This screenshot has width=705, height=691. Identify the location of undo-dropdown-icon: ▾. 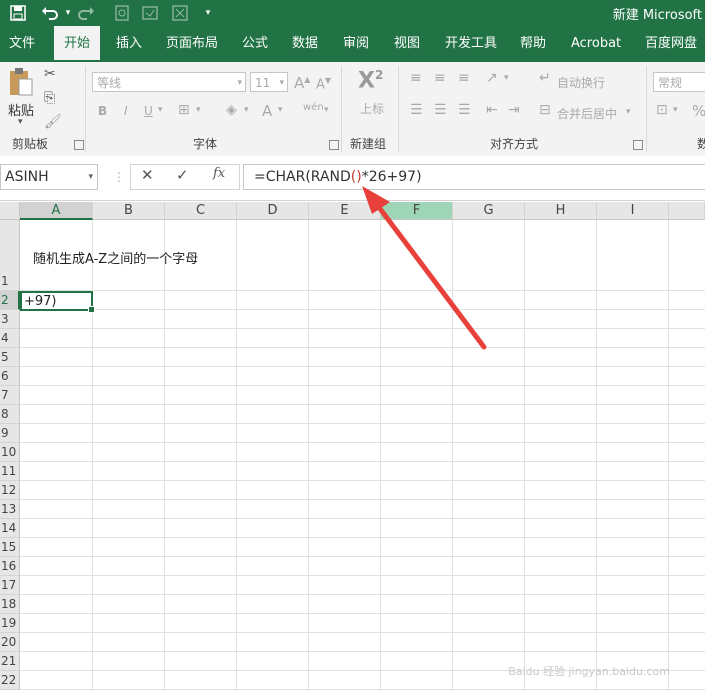
(68, 13).